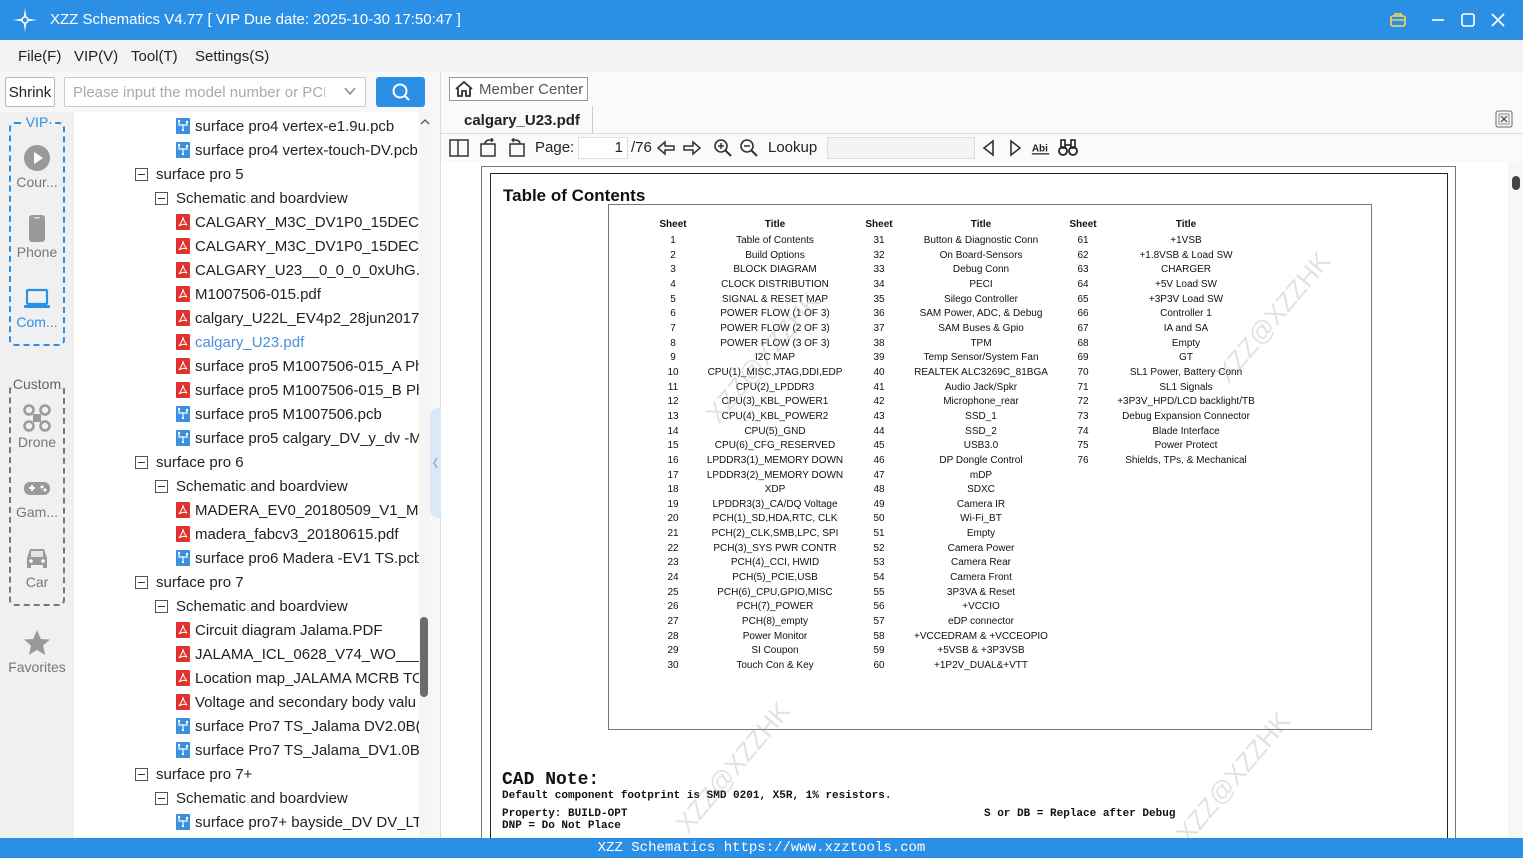  Describe the element at coordinates (989, 148) in the screenshot. I see `find-previous-icon` at that location.